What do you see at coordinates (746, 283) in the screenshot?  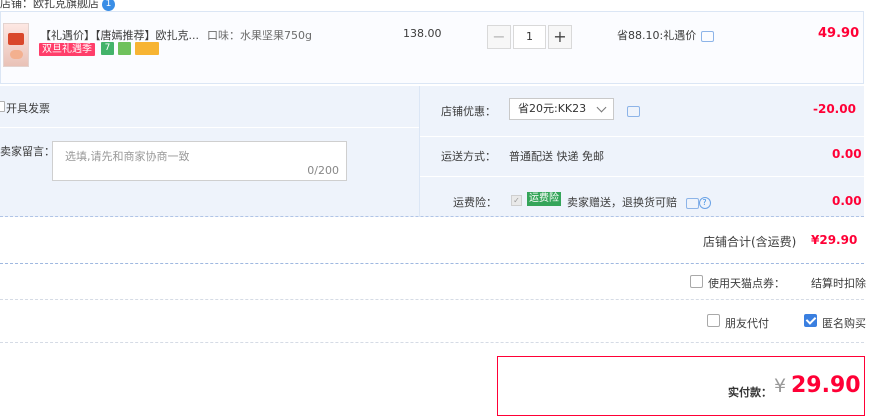 I see `coupon-label: 使用天猫点券：` at bounding box center [746, 283].